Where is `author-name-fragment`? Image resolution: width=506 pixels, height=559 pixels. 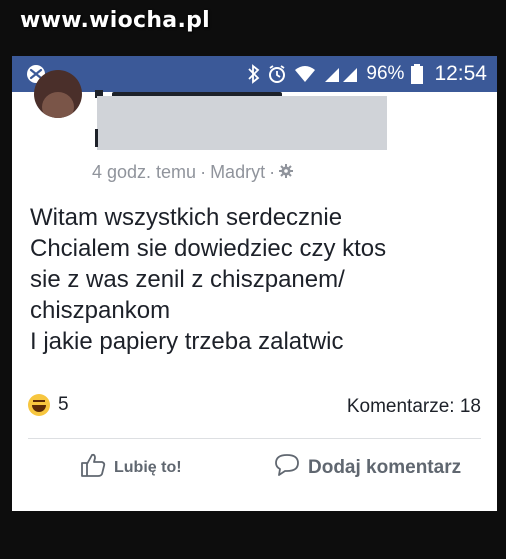 author-name-fragment is located at coordinates (96, 138).